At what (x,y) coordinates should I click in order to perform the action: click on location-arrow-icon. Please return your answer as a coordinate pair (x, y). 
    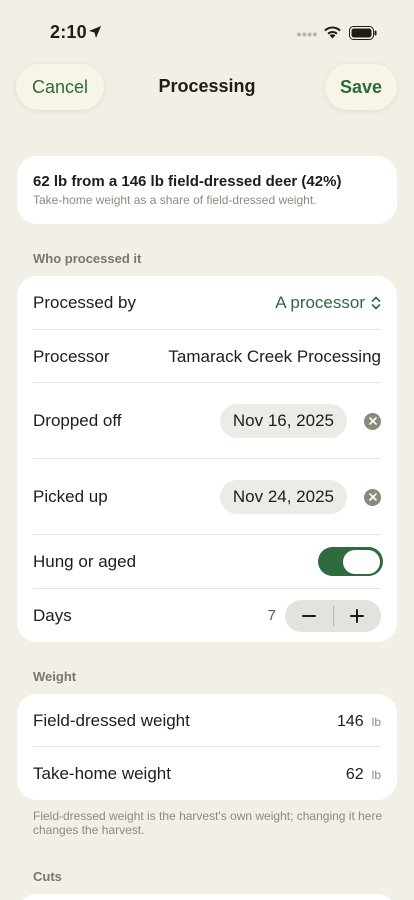
    Looking at the image, I should click on (95, 32).